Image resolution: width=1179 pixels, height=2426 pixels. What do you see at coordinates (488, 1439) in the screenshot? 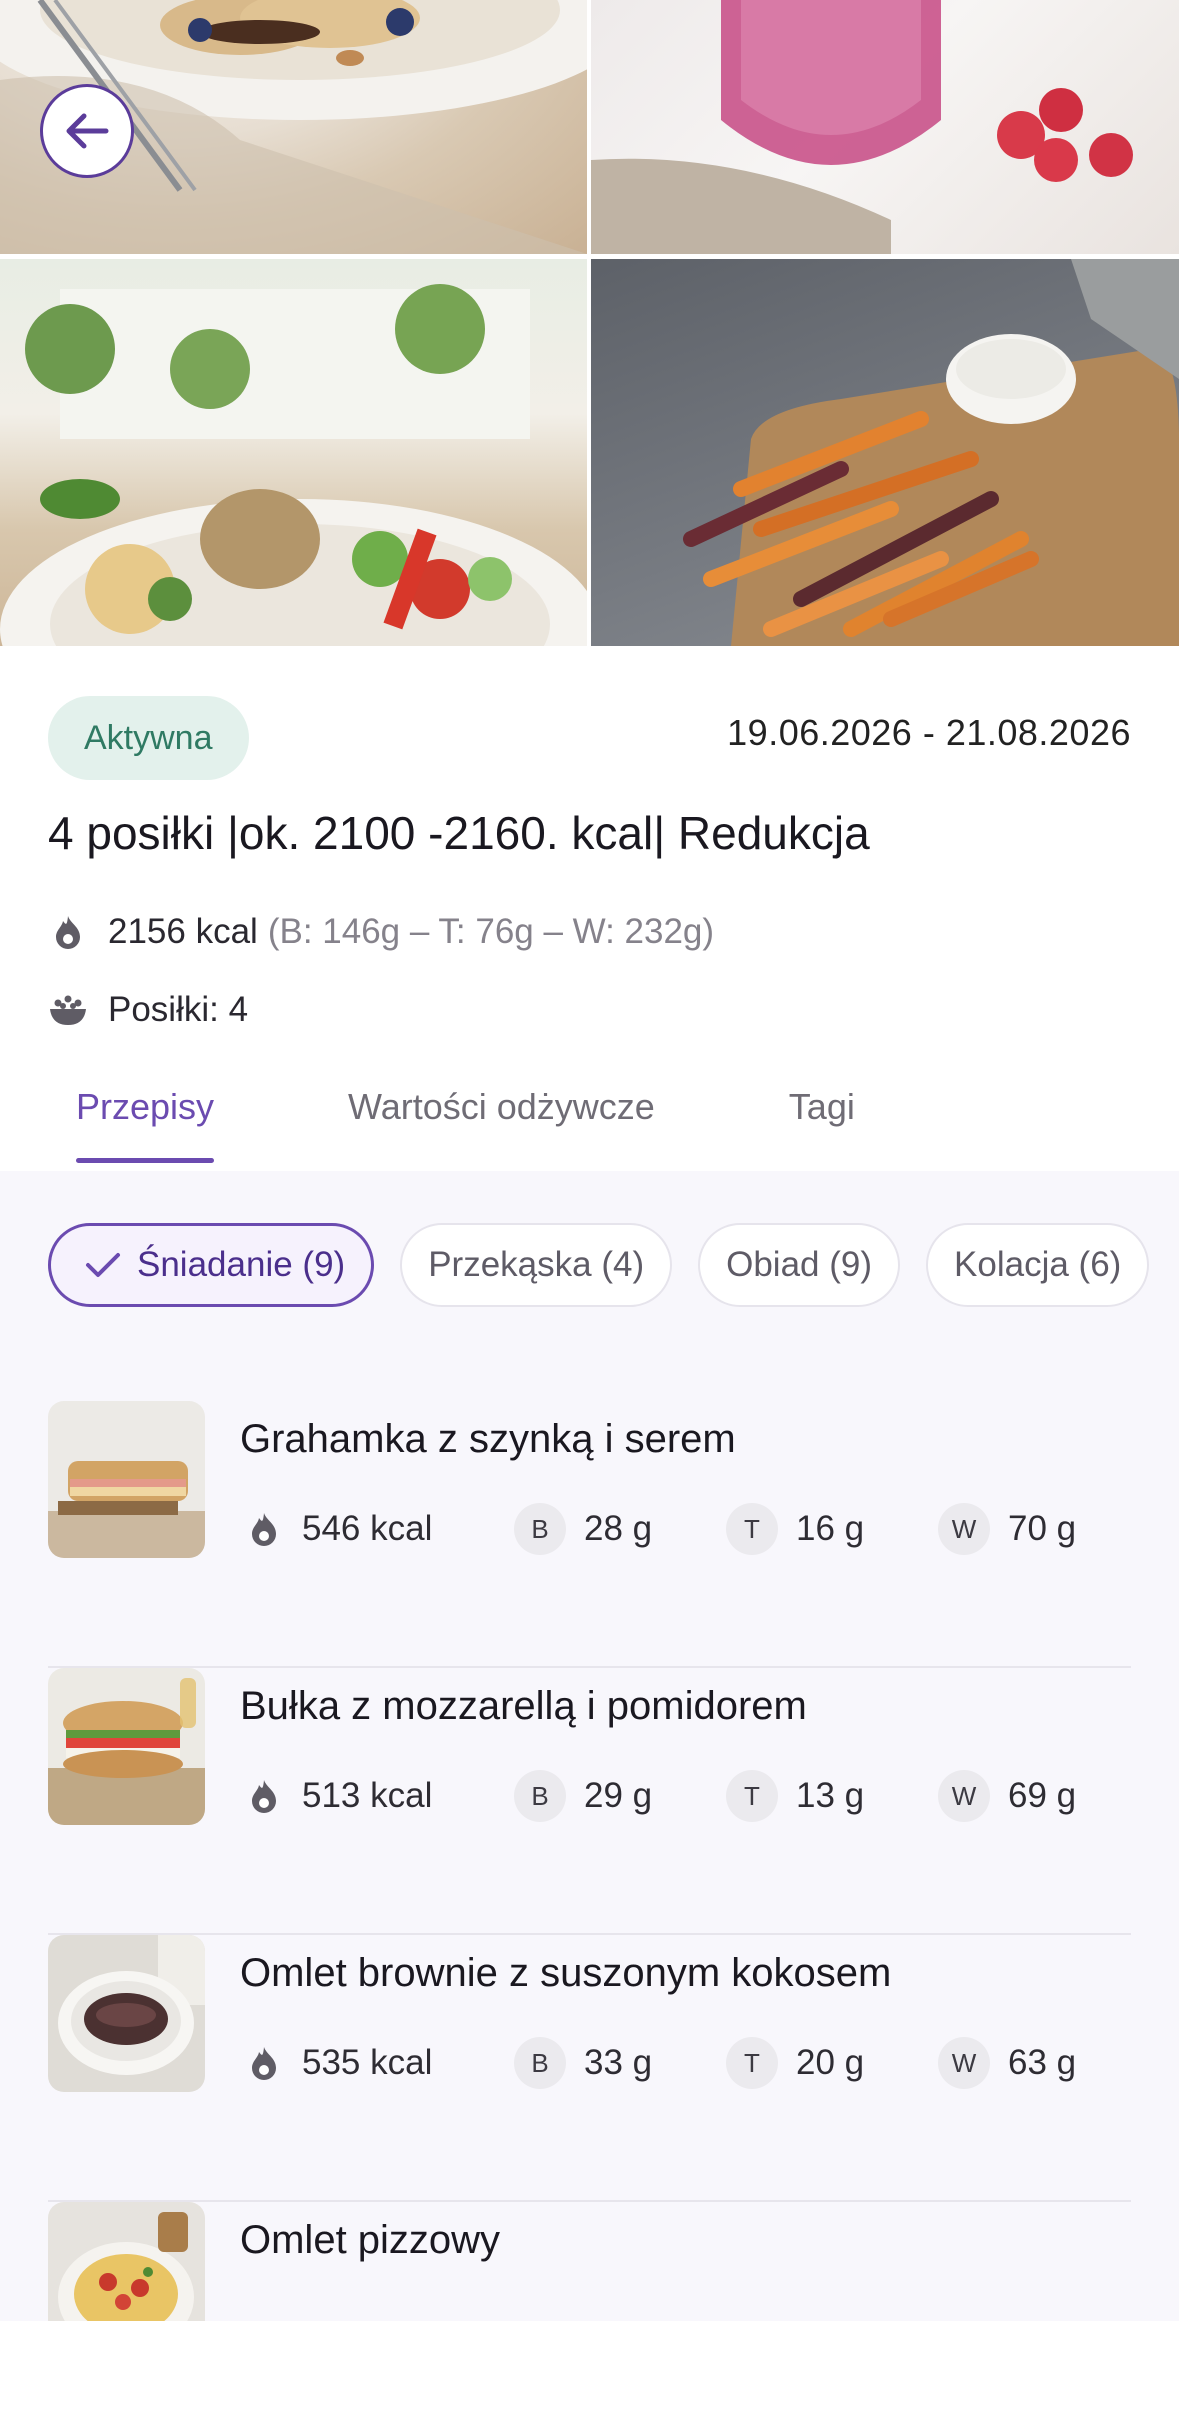
I see `recipe-title: Grahamka z szynką i serem` at bounding box center [488, 1439].